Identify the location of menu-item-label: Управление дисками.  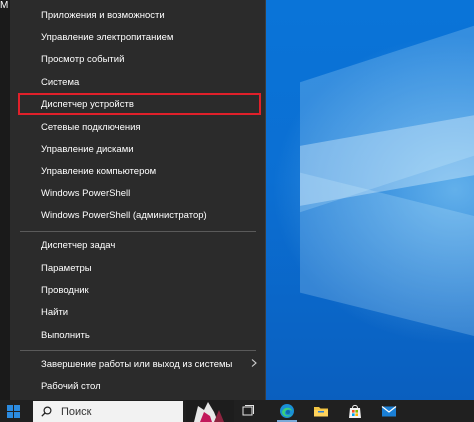
(87, 149).